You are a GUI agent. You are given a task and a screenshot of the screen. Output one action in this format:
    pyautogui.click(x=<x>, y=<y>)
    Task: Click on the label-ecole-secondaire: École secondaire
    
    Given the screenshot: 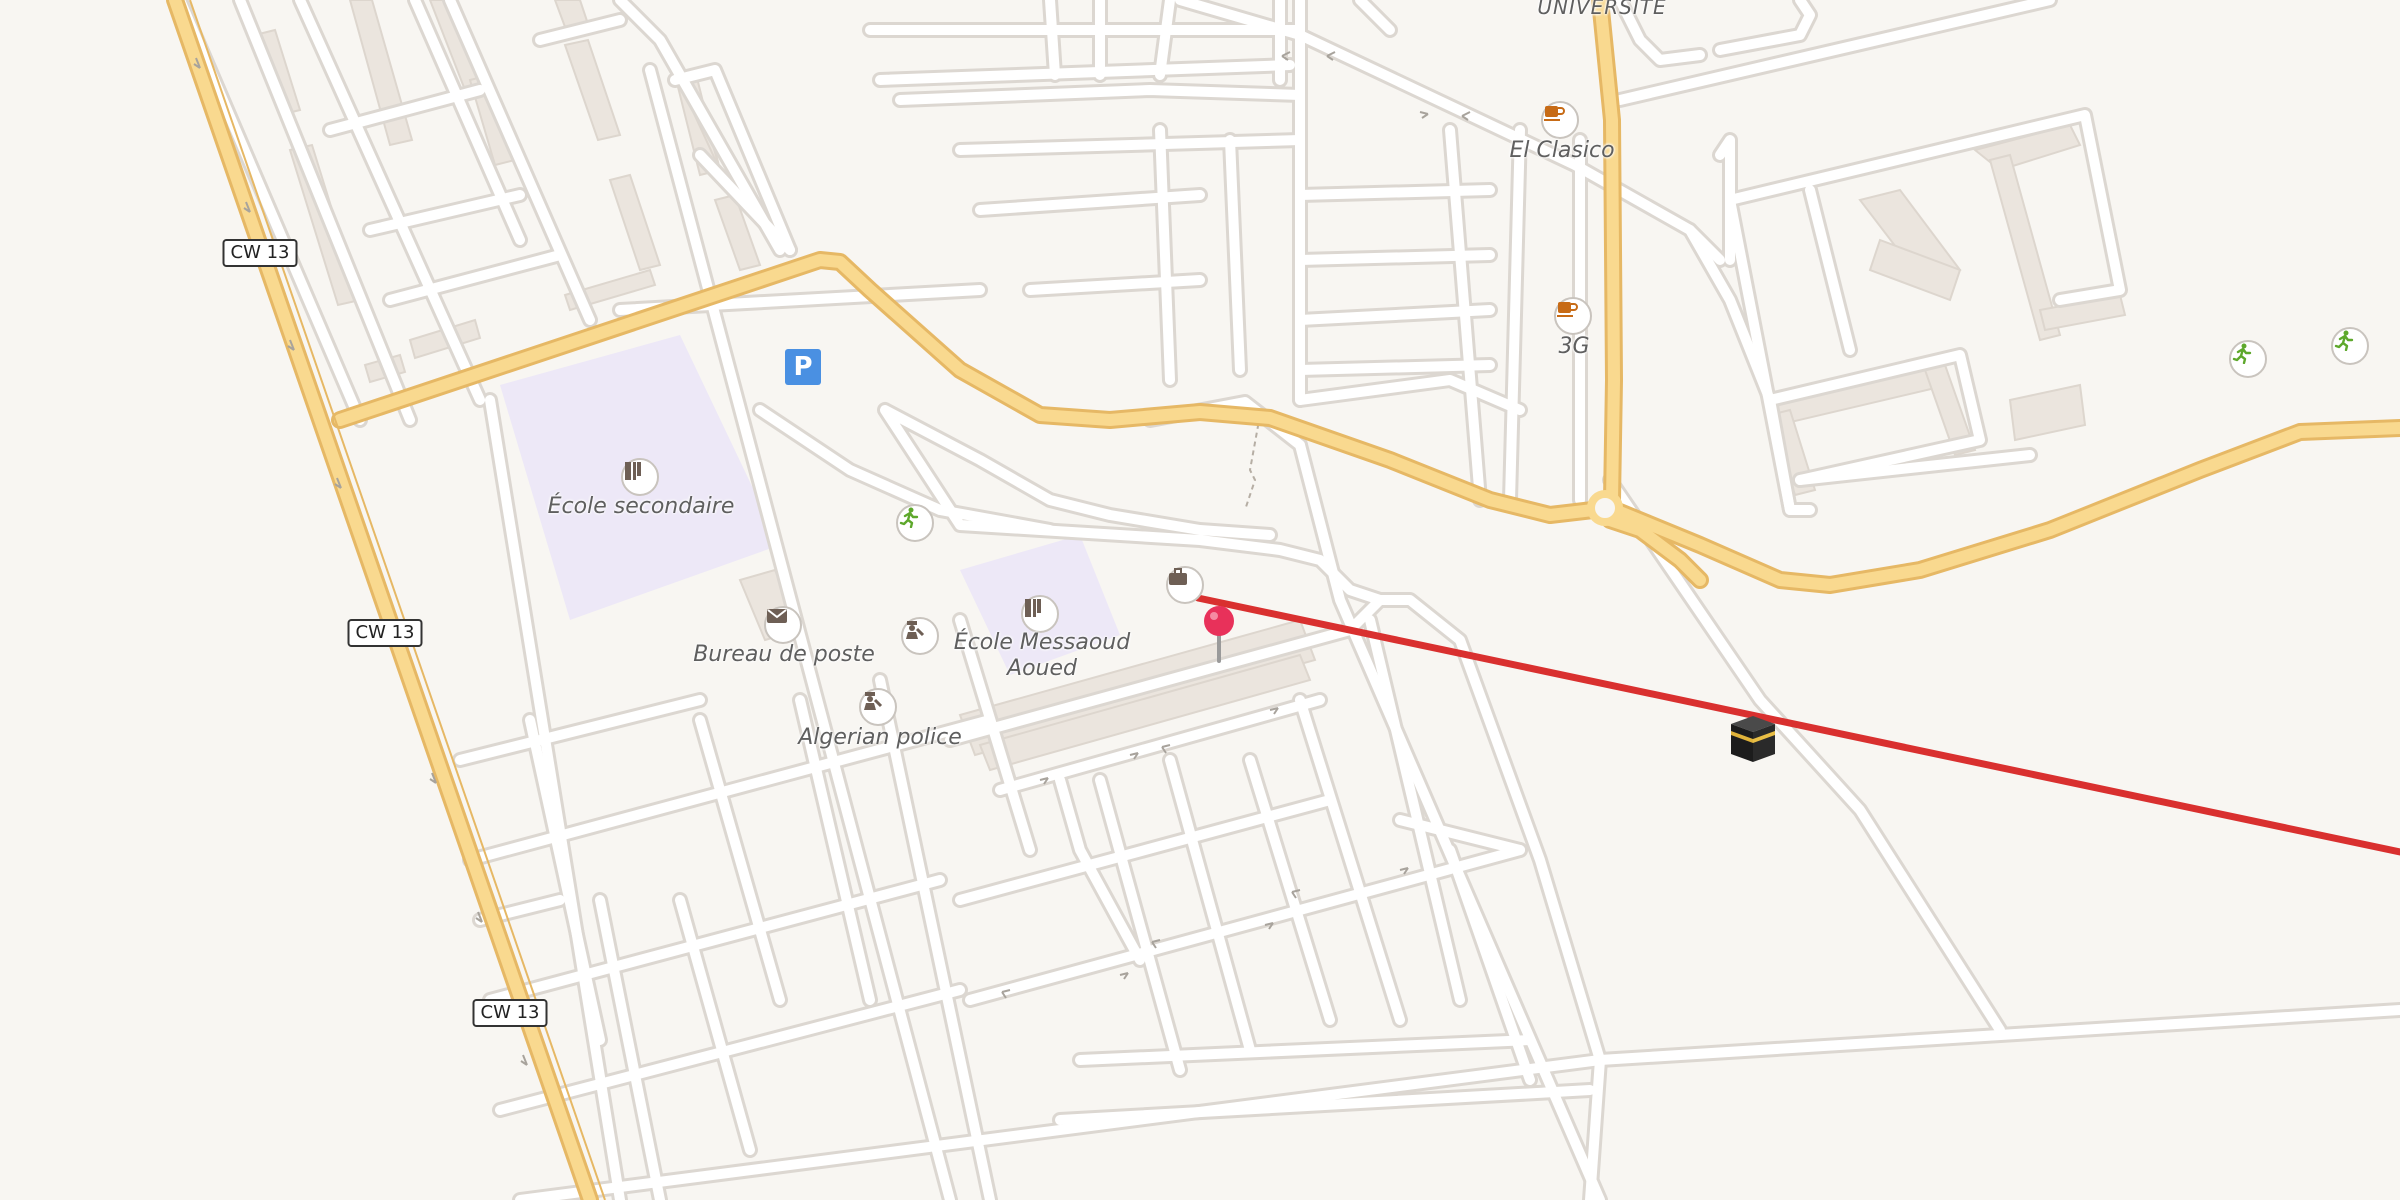 What is the action you would take?
    pyautogui.click(x=641, y=506)
    